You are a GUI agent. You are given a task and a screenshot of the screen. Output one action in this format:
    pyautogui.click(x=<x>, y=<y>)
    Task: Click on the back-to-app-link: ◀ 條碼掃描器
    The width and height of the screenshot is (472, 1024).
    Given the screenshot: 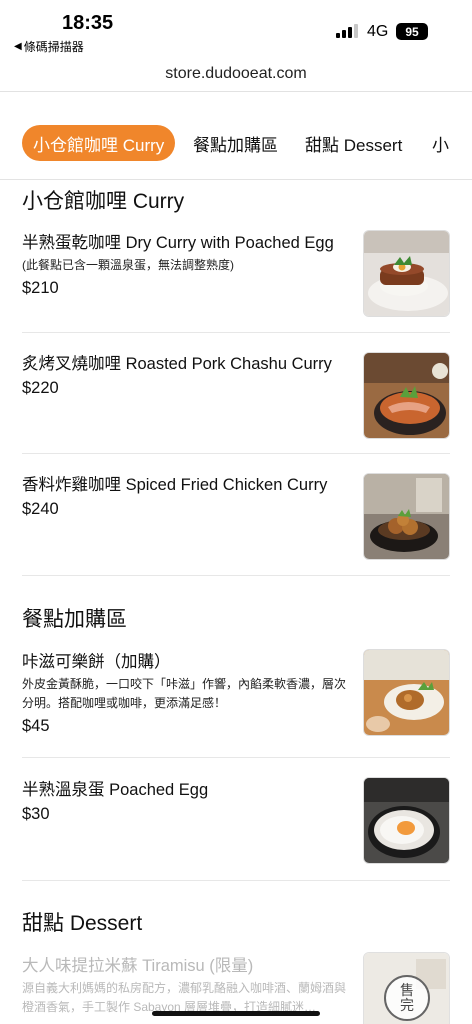 What is the action you would take?
    pyautogui.click(x=49, y=46)
    